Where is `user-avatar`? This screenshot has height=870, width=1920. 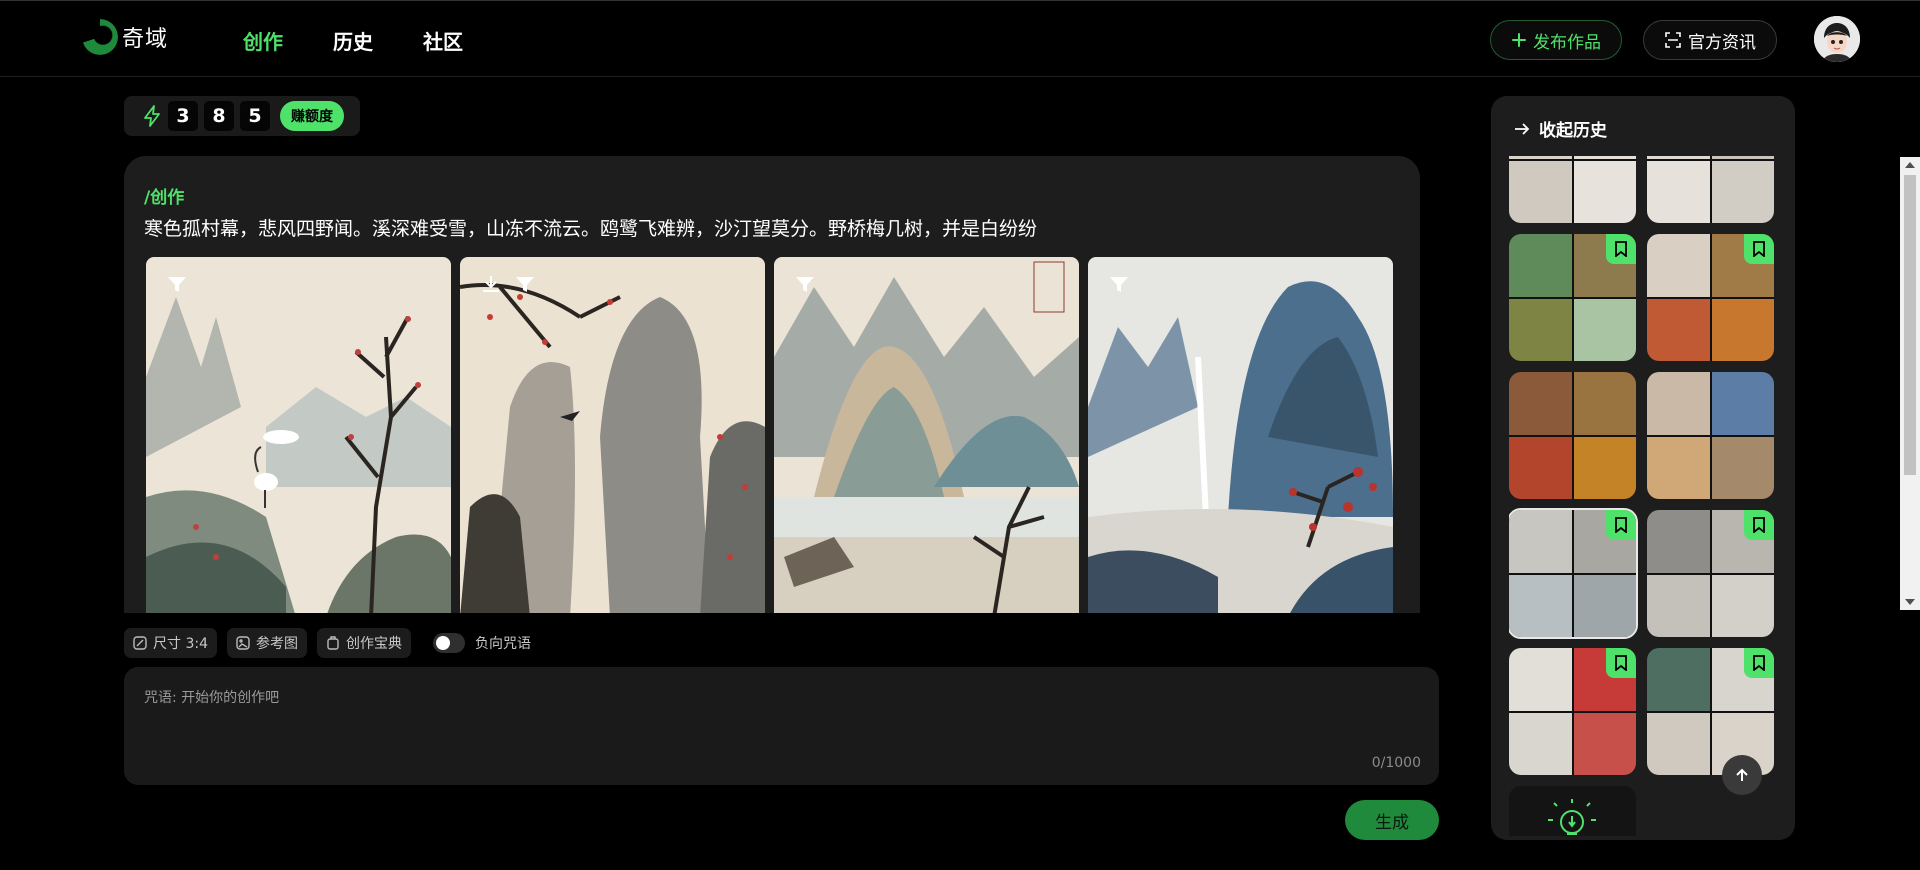
user-avatar is located at coordinates (1837, 39).